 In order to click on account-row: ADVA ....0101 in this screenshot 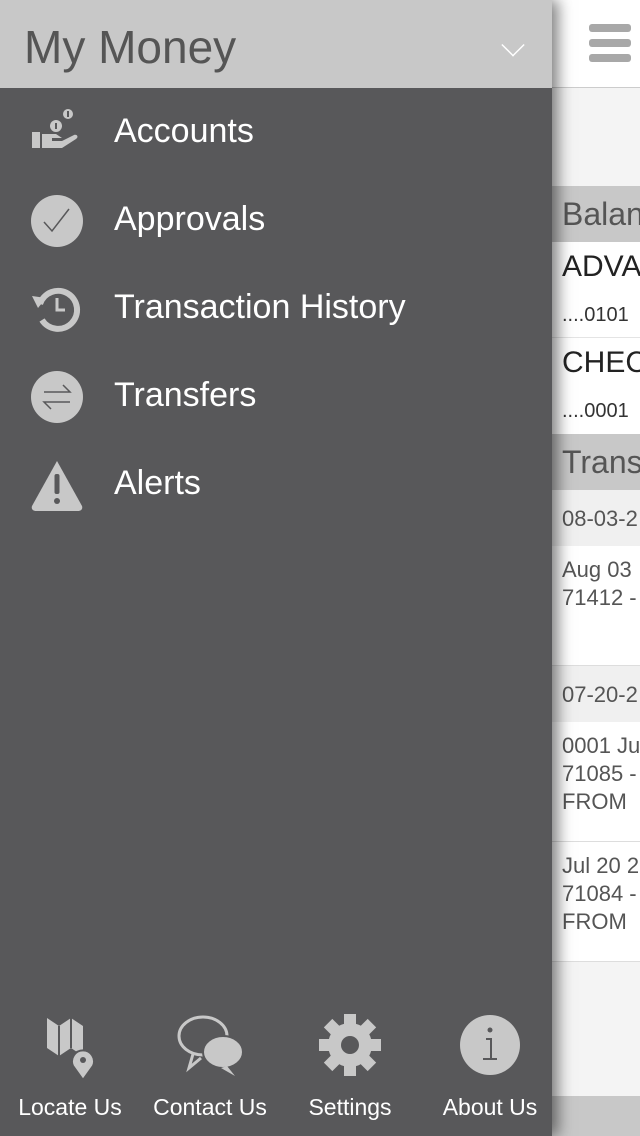, I will do `click(596, 290)`.